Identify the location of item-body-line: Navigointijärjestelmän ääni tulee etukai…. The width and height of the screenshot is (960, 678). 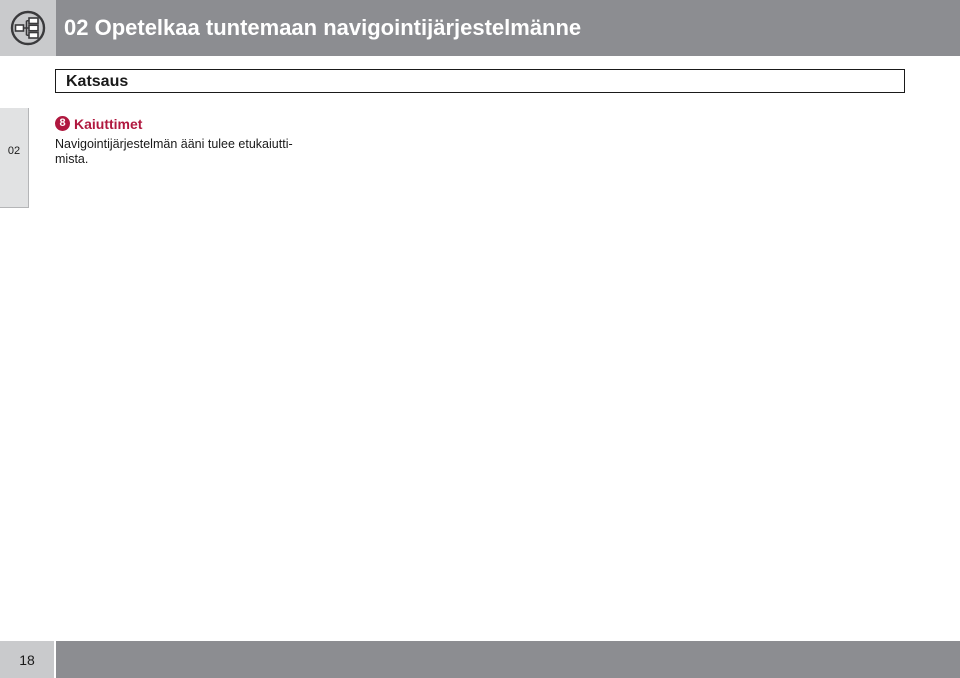
(174, 144).